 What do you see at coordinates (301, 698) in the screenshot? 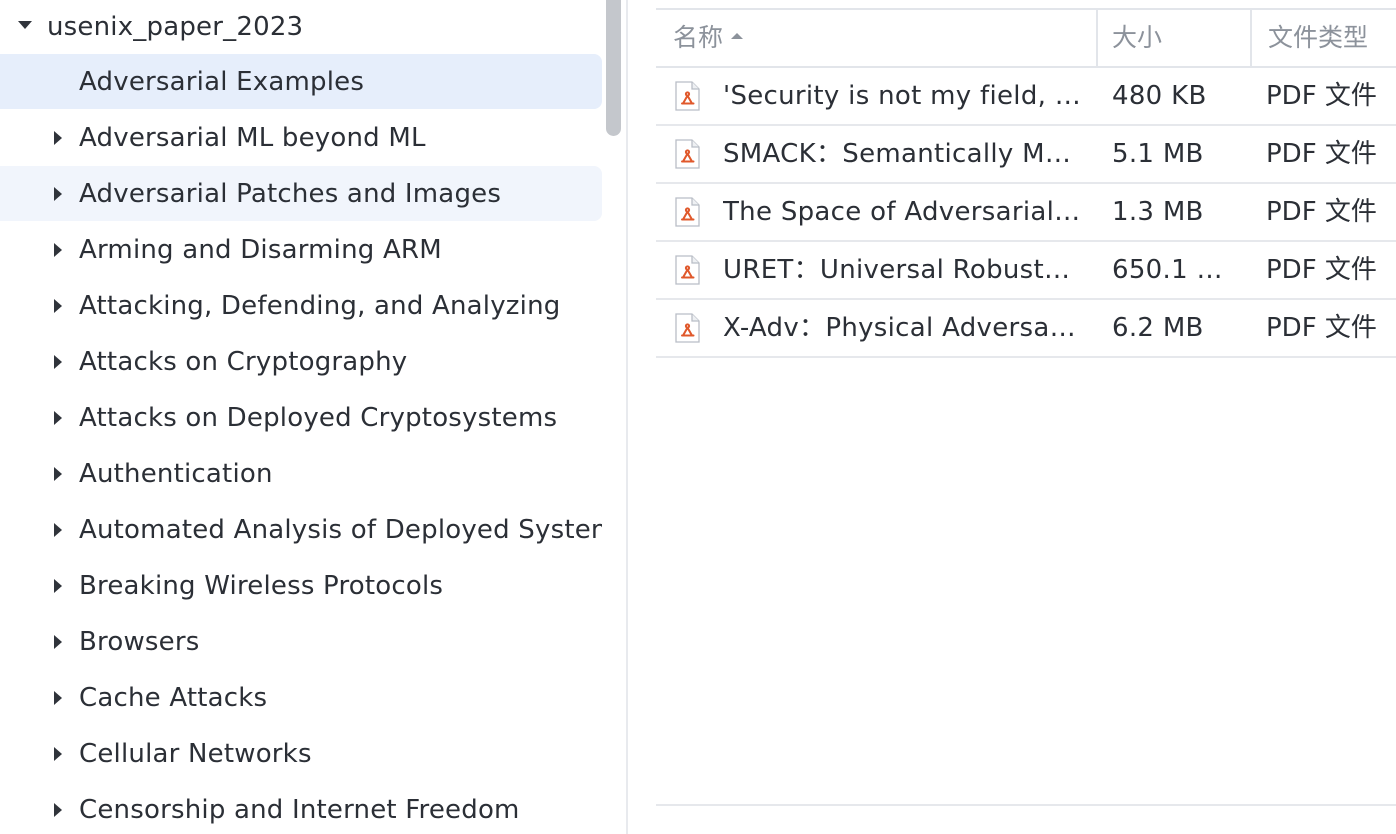
I see `tree-item: Cache Attacks` at bounding box center [301, 698].